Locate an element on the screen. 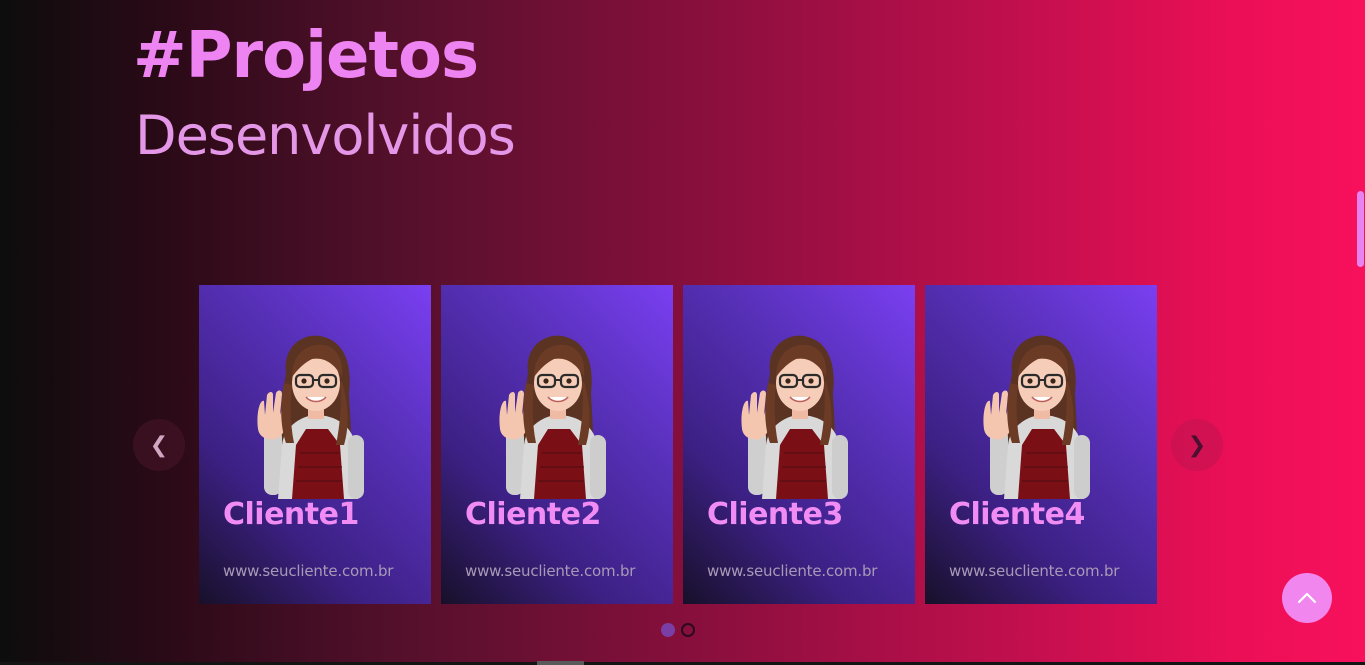  scroll-to-top-button is located at coordinates (1307, 598).